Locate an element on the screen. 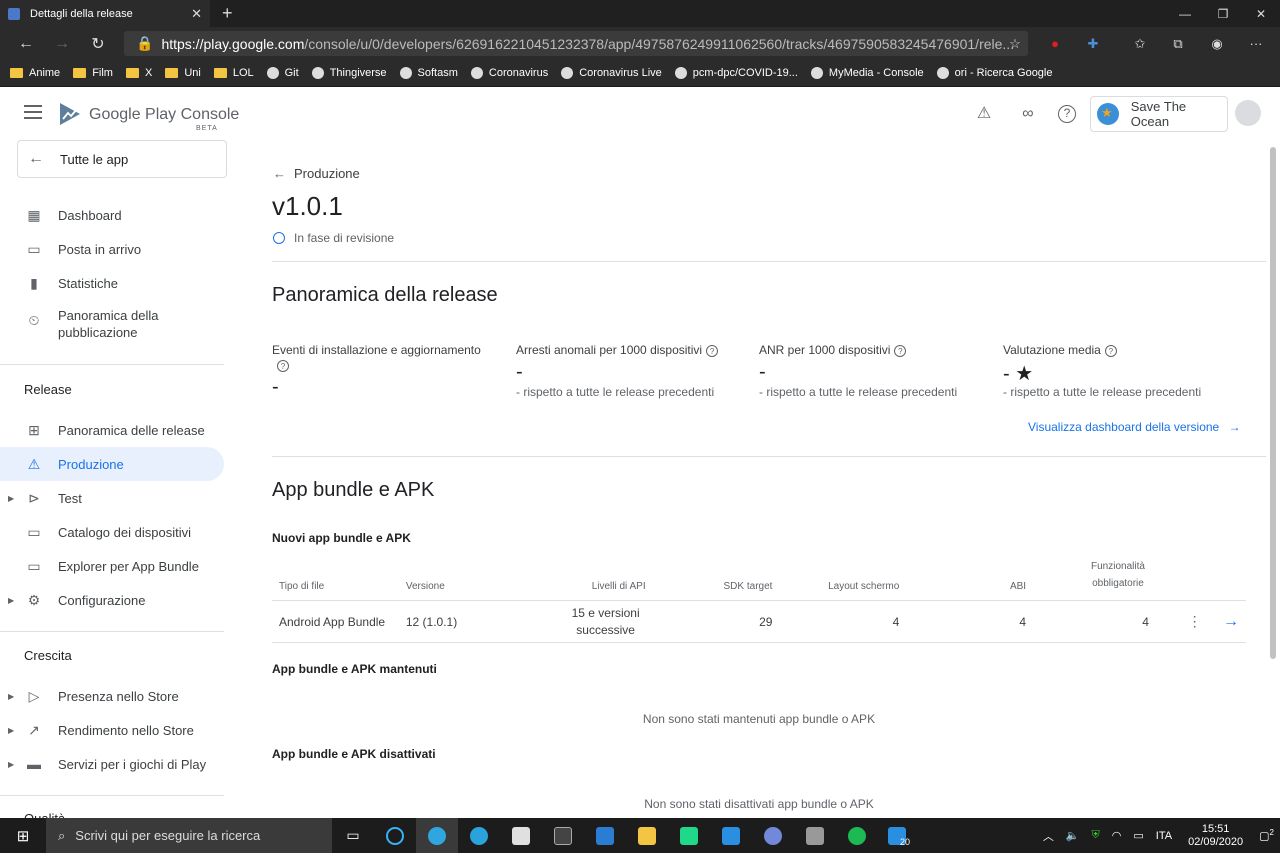 The width and height of the screenshot is (1280, 853). user-avatar is located at coordinates (1248, 113).